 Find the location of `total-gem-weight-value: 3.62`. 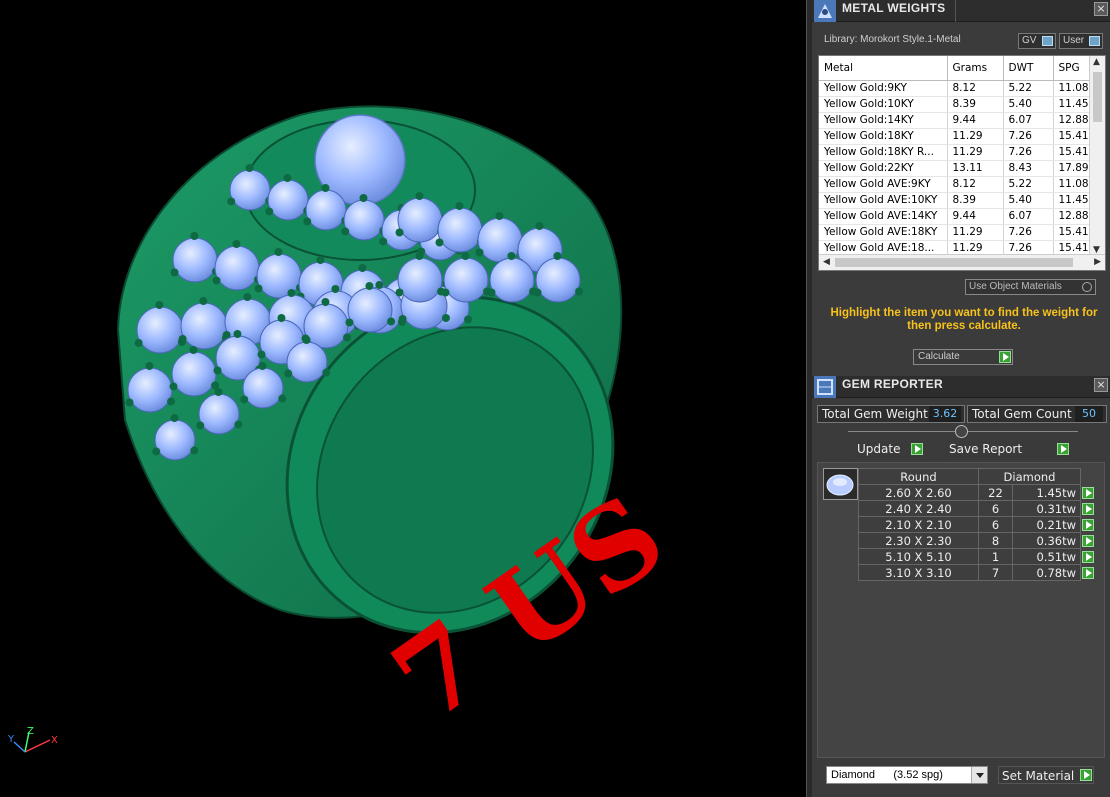

total-gem-weight-value: 3.62 is located at coordinates (945, 414).